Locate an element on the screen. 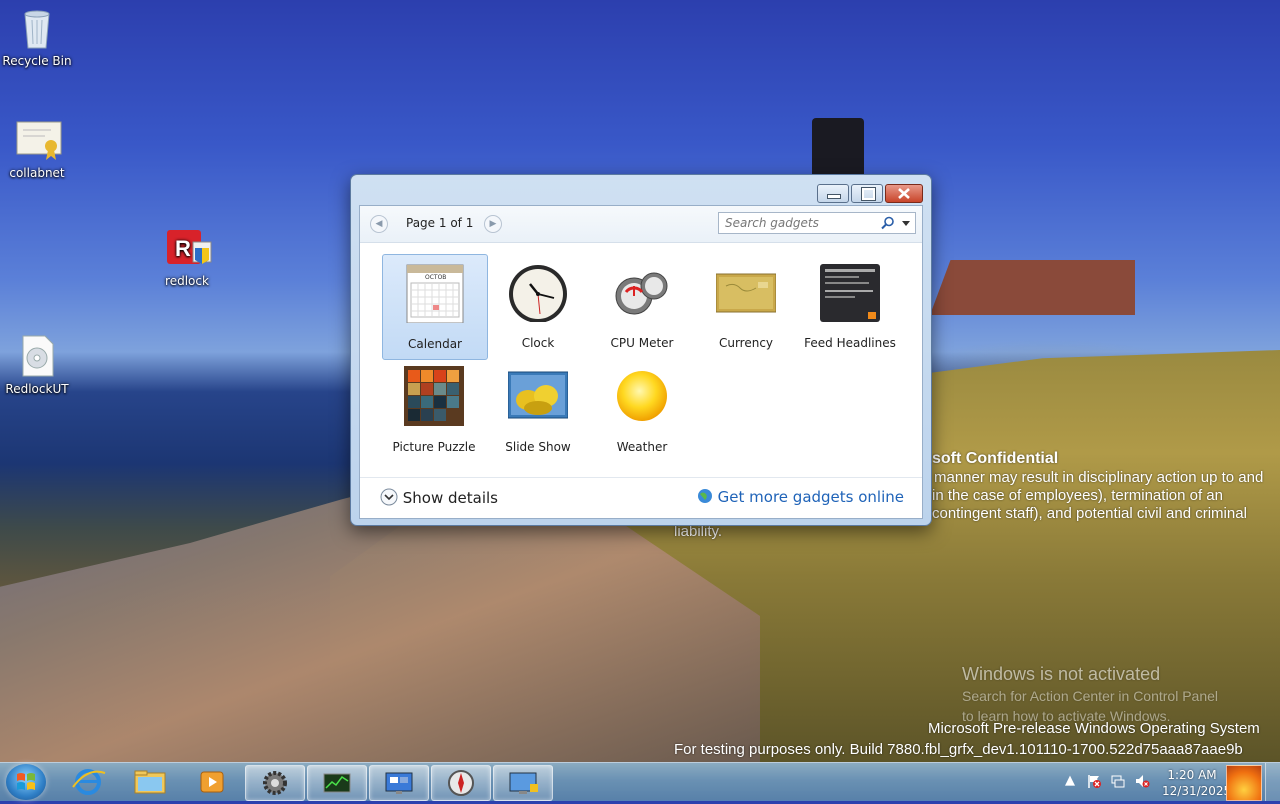 The image size is (1280, 804). close-button is located at coordinates (904, 193).